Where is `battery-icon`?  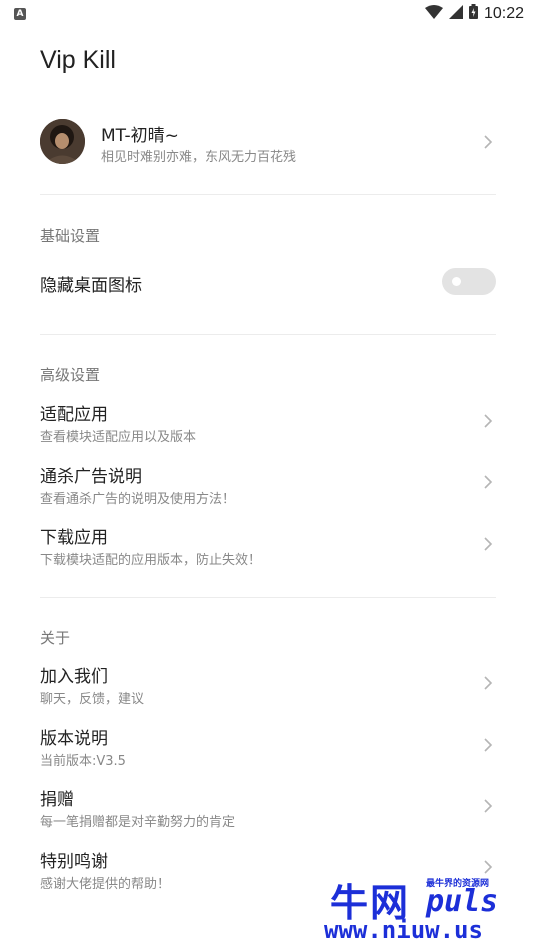 battery-icon is located at coordinates (473, 13).